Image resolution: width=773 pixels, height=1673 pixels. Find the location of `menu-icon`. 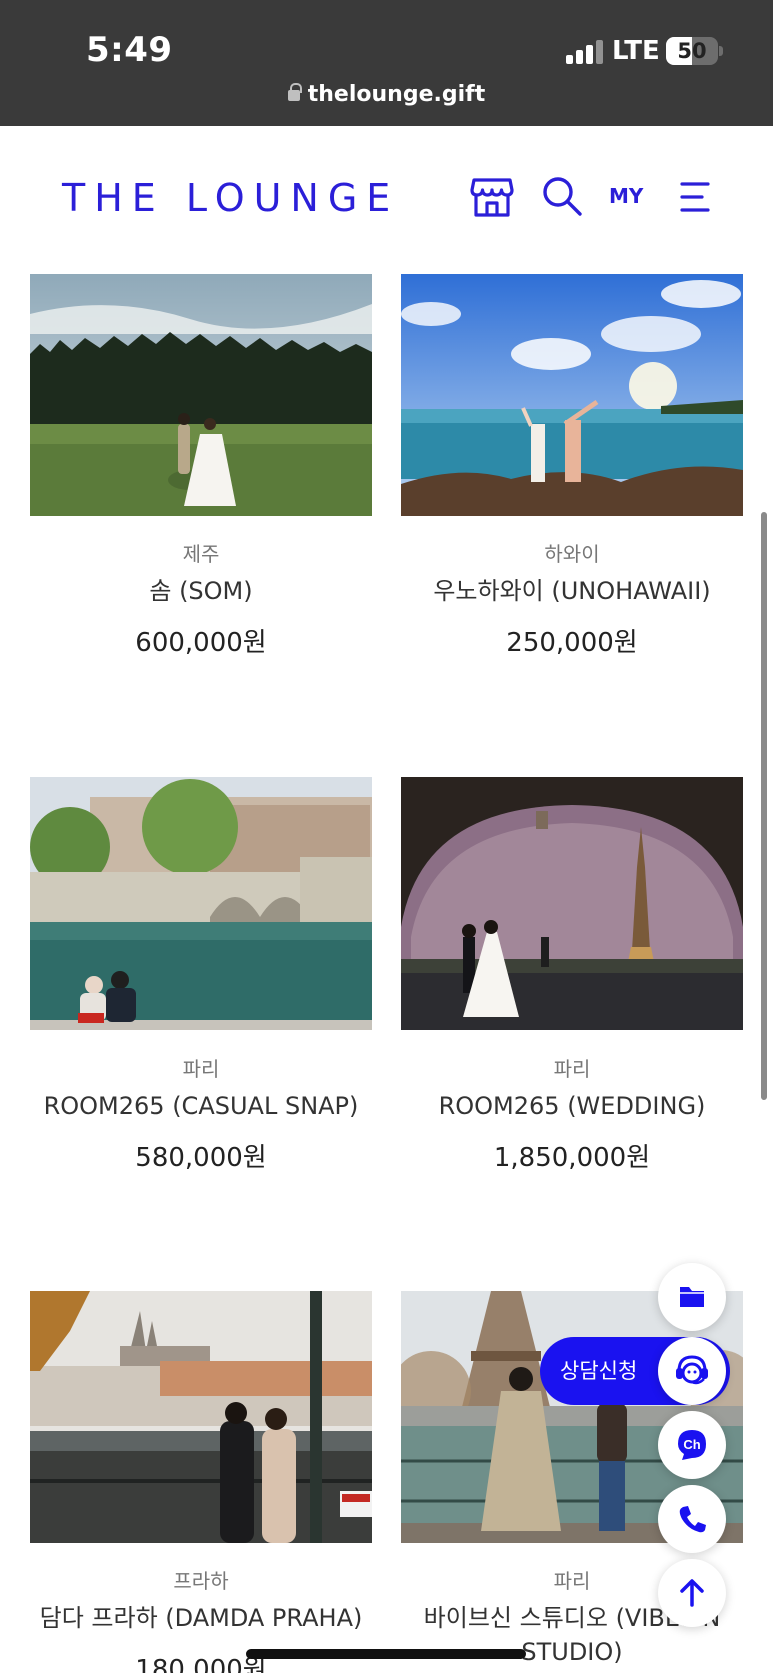

menu-icon is located at coordinates (695, 197).